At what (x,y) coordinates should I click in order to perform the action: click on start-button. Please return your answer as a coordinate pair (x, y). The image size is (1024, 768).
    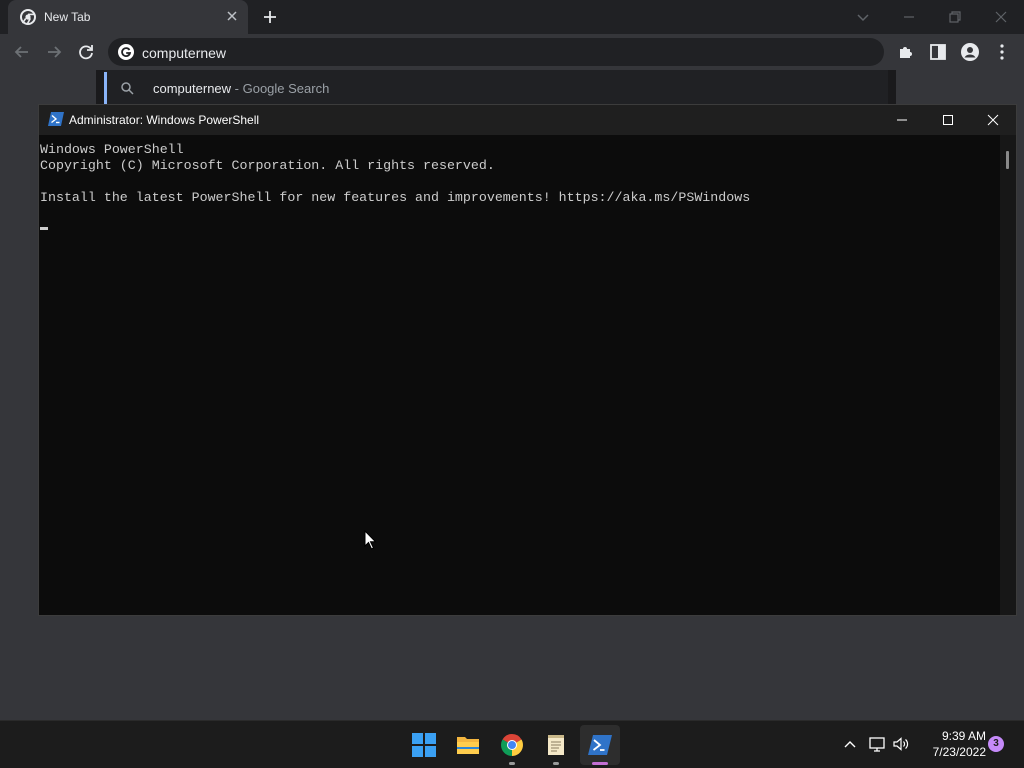
    Looking at the image, I should click on (424, 745).